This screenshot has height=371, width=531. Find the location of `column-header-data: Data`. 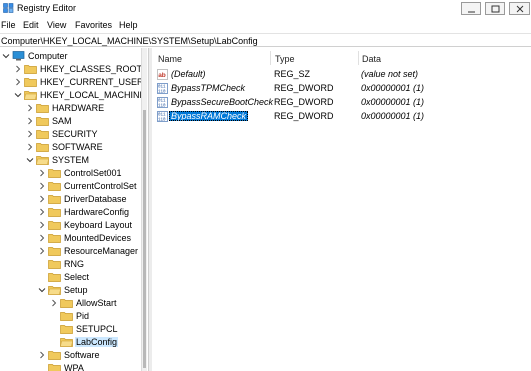

column-header-data: Data is located at coordinates (371, 59).